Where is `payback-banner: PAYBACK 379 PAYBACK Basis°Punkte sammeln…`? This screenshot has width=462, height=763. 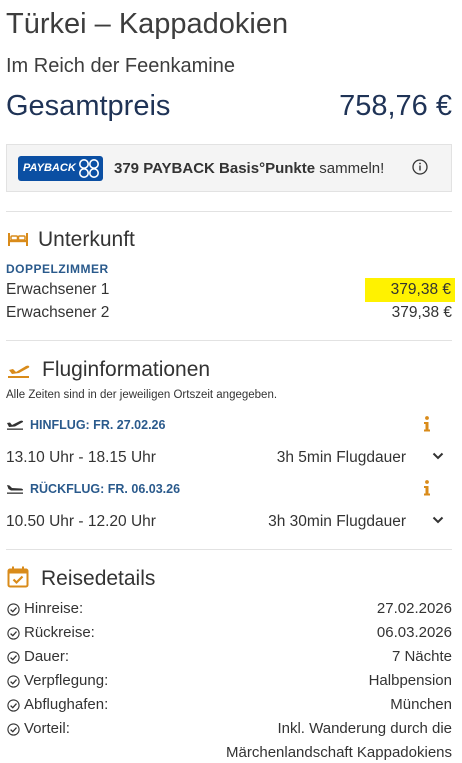 payback-banner: PAYBACK 379 PAYBACK Basis°Punkte sammeln… is located at coordinates (229, 168).